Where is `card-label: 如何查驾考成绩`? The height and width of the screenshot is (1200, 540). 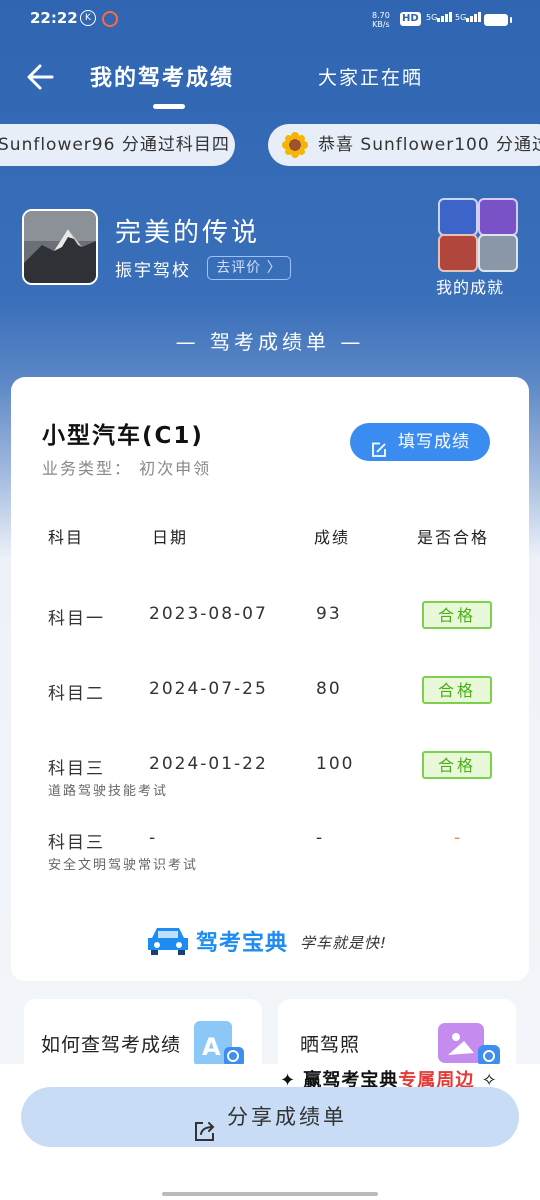
card-label: 如何查驾考成绩 is located at coordinates (111, 1045).